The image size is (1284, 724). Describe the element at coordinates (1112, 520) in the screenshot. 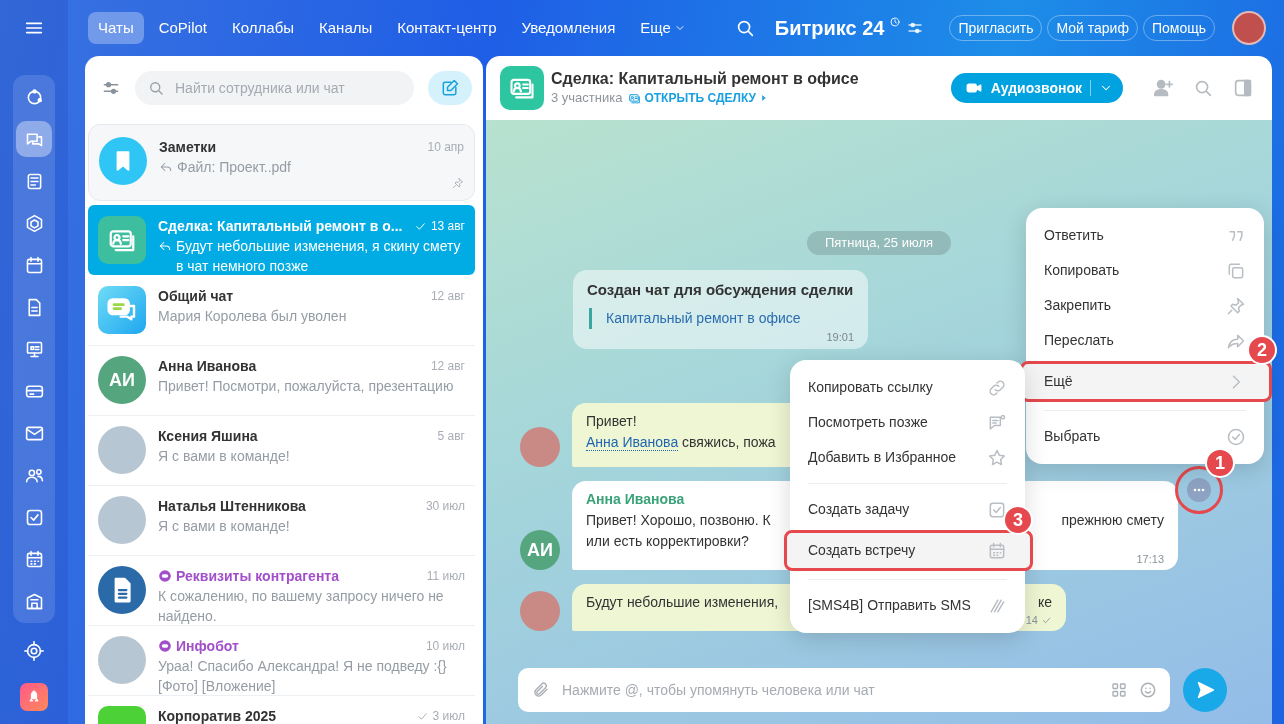

I see `message-text: прежнюю смету` at that location.